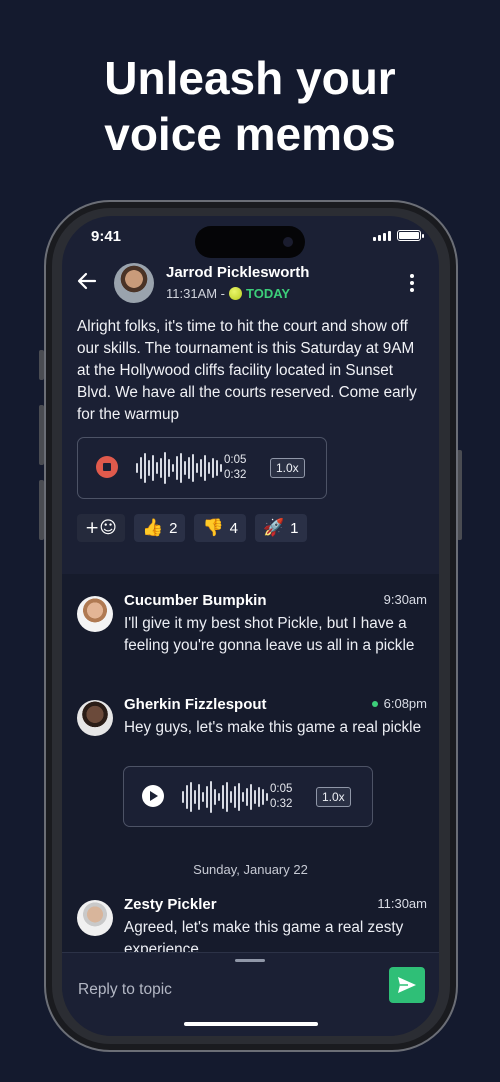 Image resolution: width=500 pixels, height=1082 pixels. I want to click on battery-icon, so click(410, 235).